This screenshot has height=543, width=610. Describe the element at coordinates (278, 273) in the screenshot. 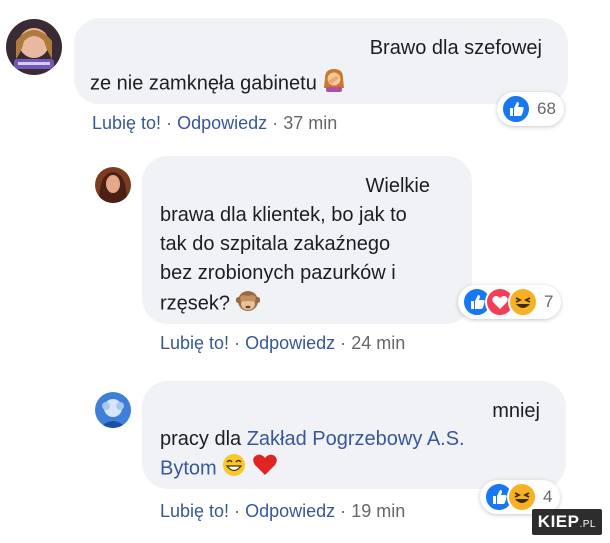

I see `comment-text-line: bez zrobionych pazurków i` at that location.